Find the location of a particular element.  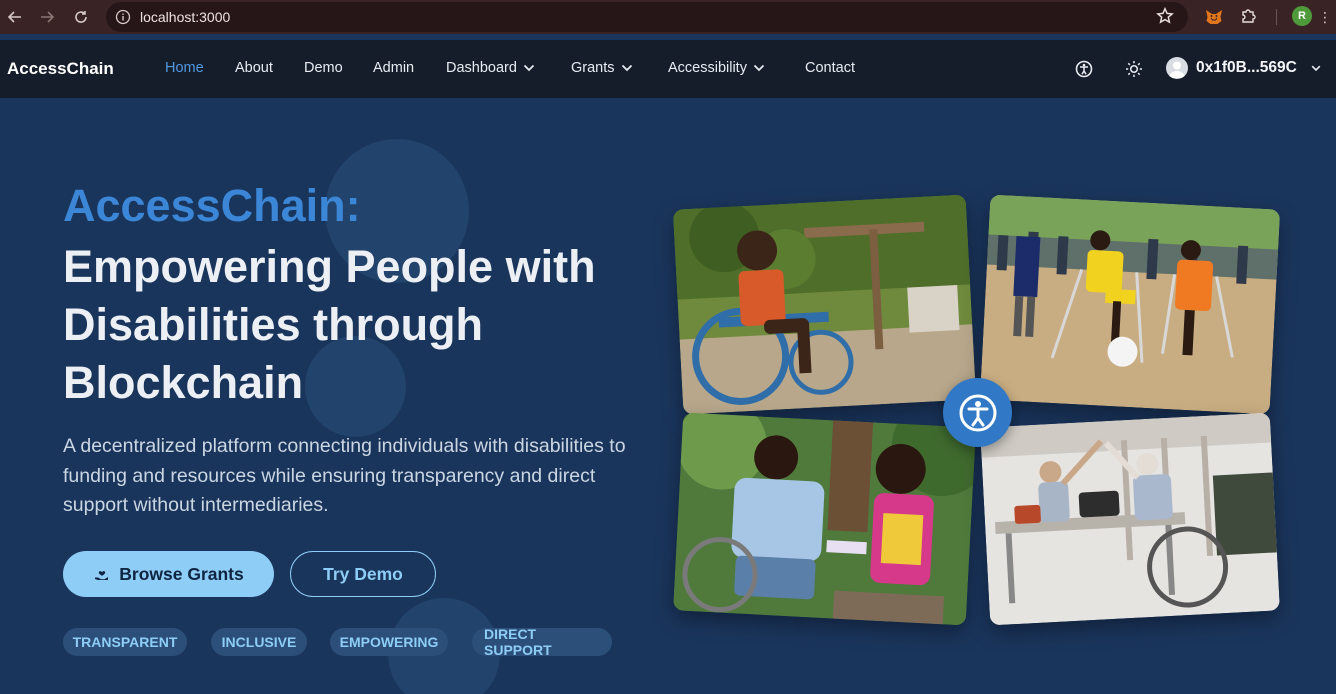

browse-grants-button: Browse Grants is located at coordinates (168, 574).